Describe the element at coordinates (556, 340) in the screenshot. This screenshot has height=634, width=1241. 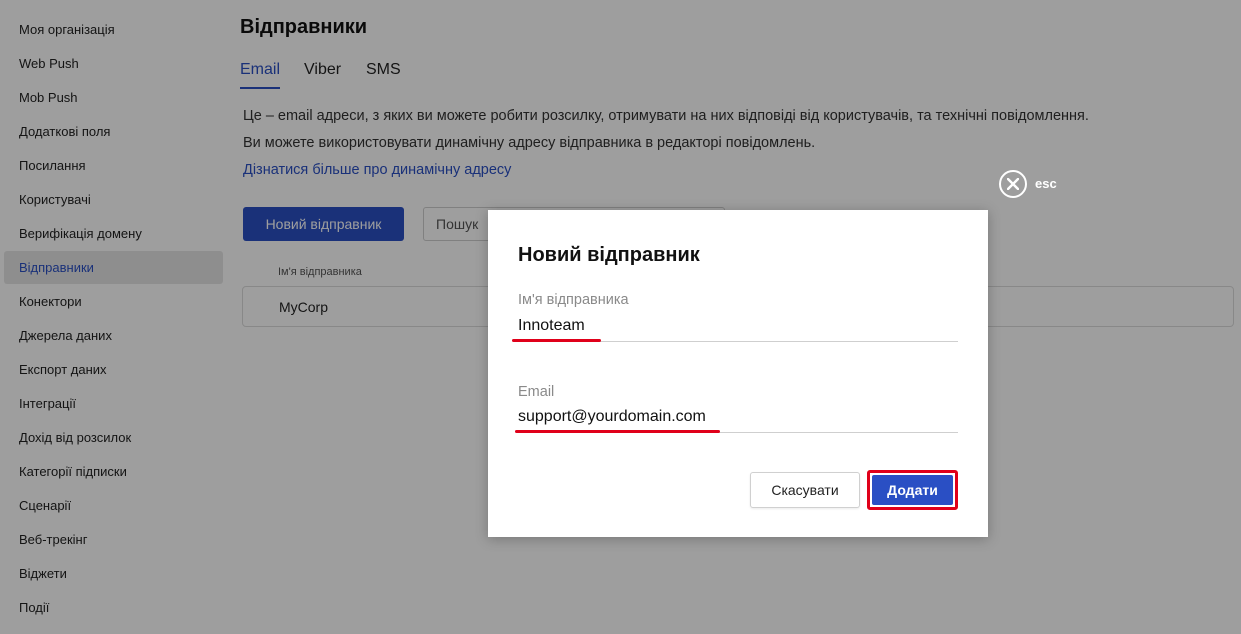
I see `highlight-underline-name` at that location.